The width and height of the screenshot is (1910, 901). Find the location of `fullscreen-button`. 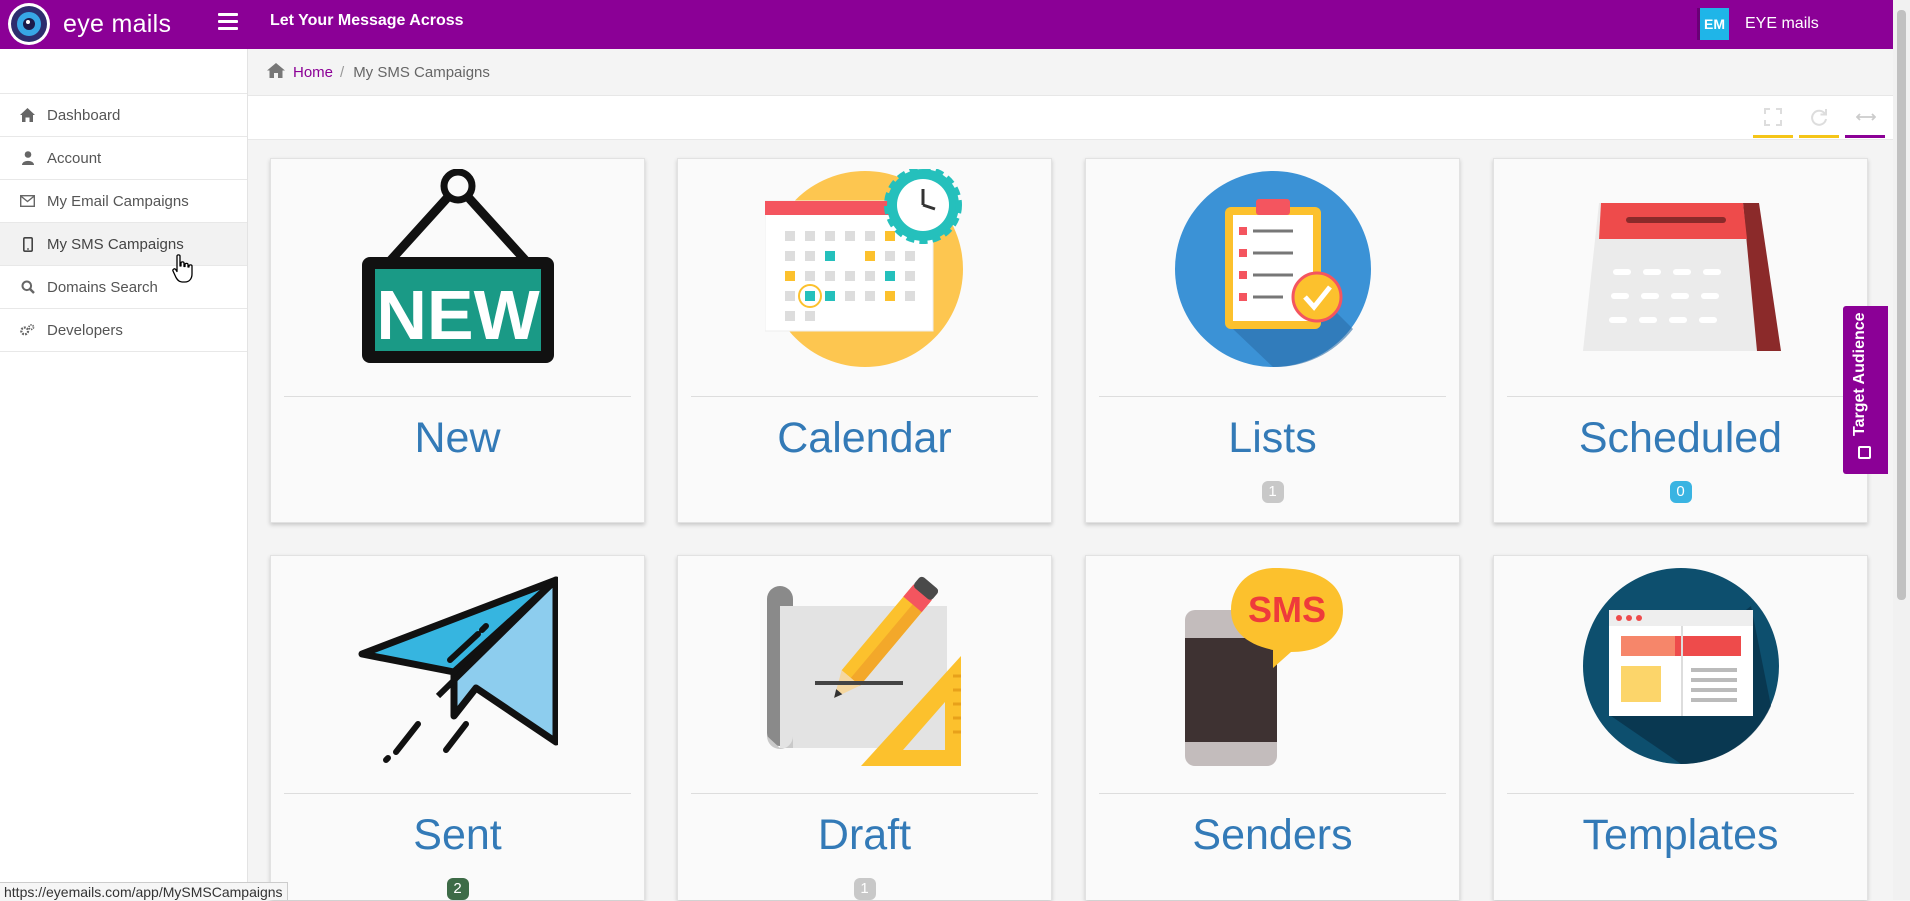

fullscreen-button is located at coordinates (1773, 123).